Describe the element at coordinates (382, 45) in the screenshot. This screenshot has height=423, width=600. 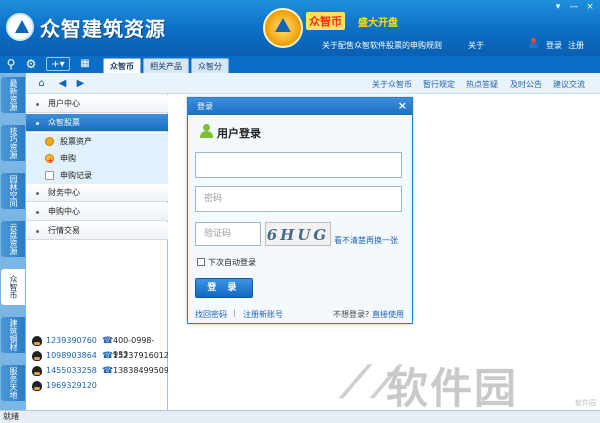
I see `notice-link: 关于配售众智软件股票的申购规则` at that location.